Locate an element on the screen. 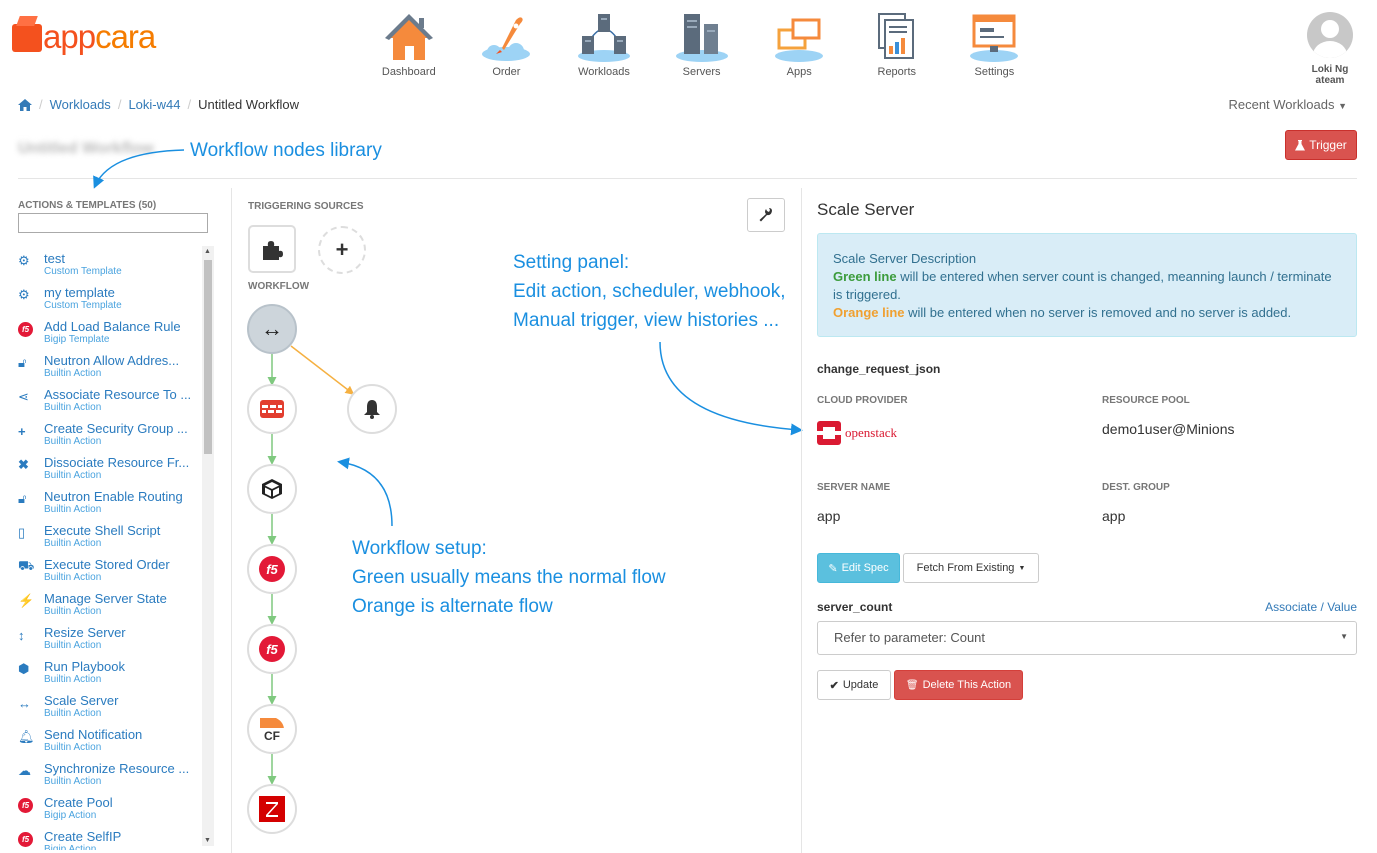  workflow-node-box is located at coordinates (272, 489).